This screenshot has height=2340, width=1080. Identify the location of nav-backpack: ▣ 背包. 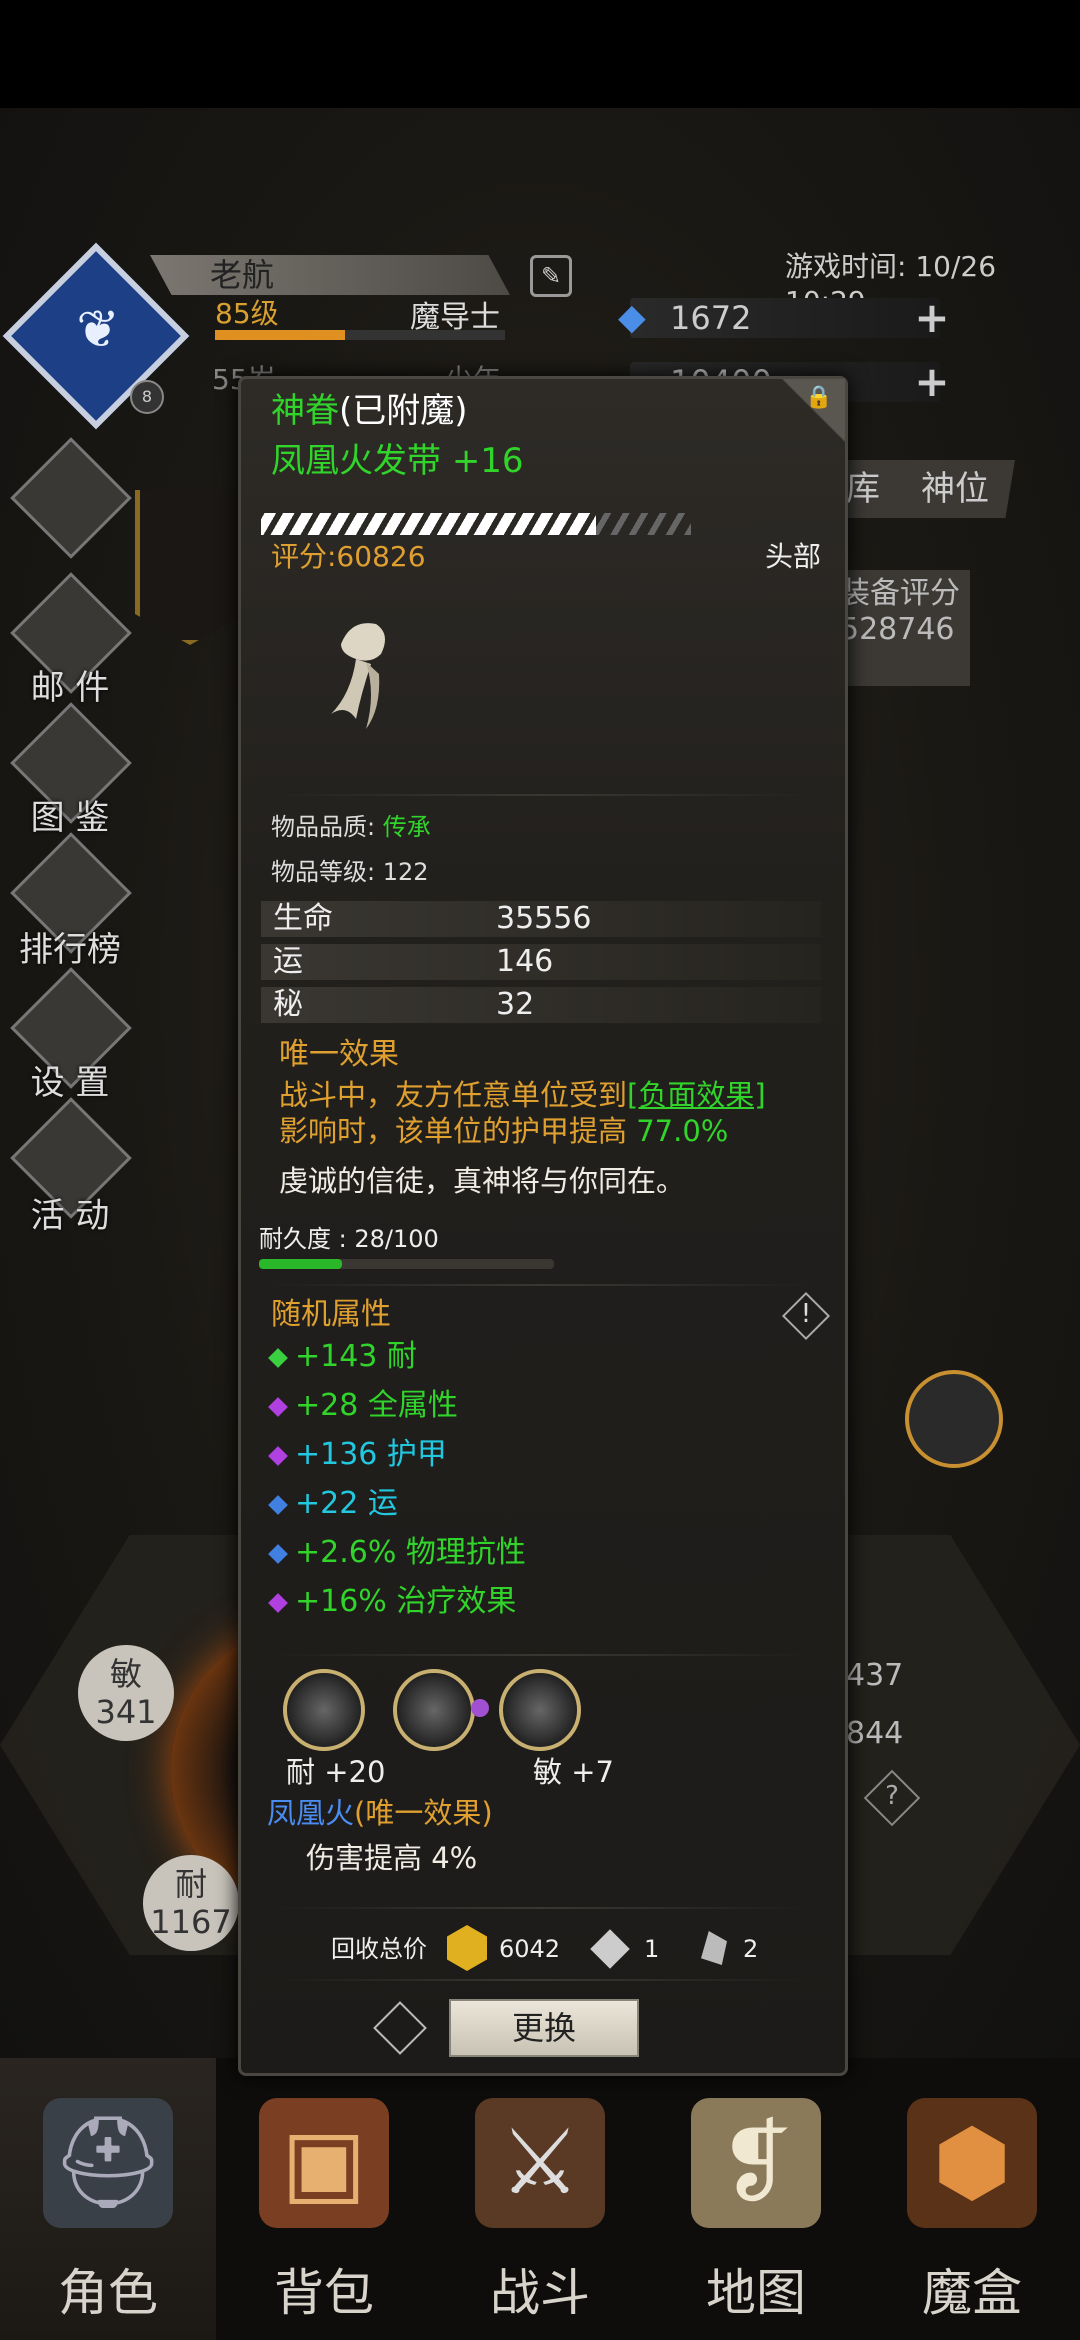
(324, 2199).